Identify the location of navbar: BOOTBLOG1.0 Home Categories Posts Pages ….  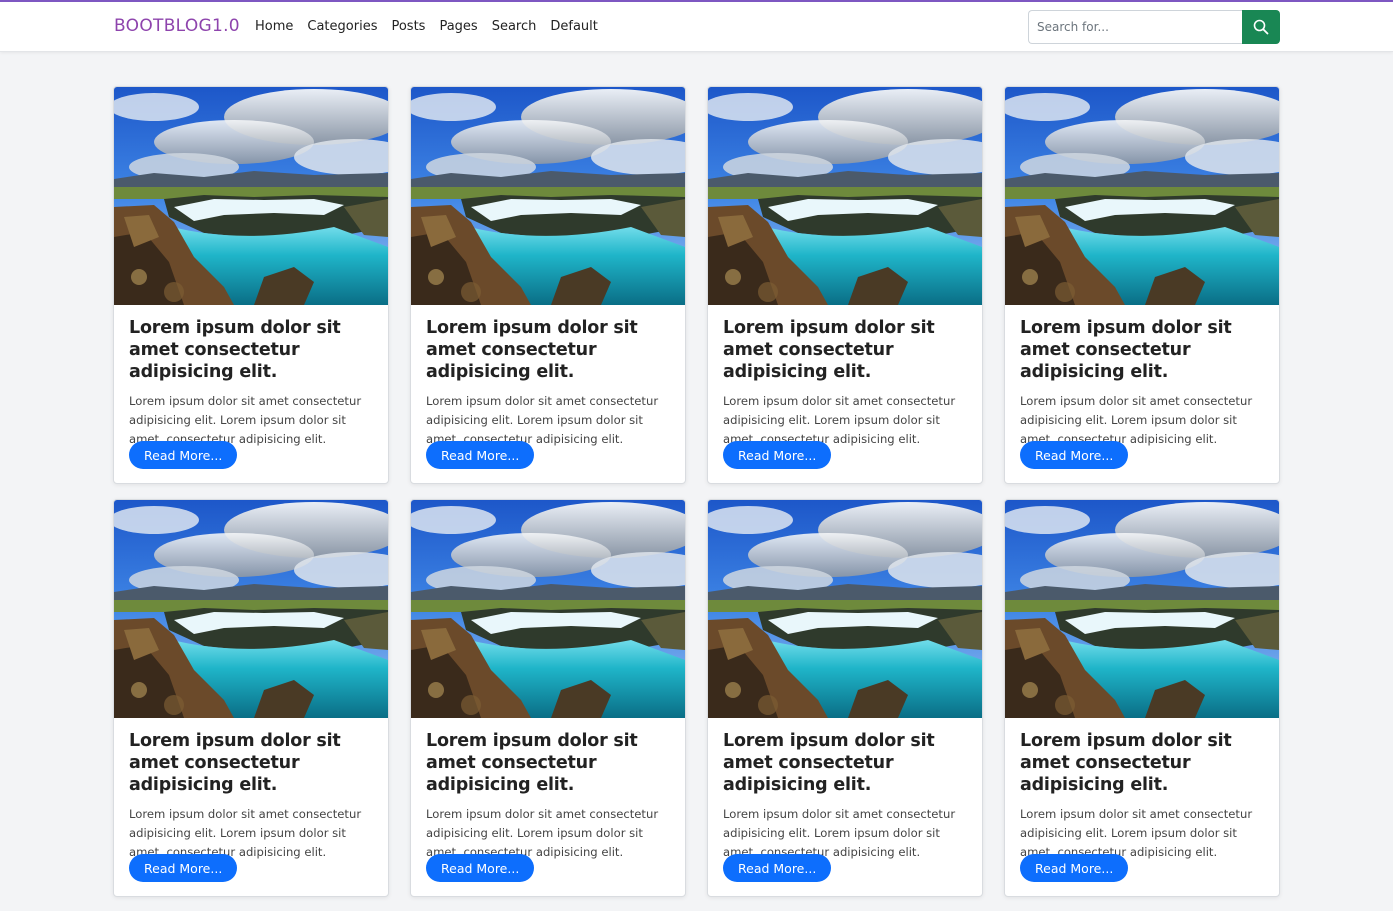
(696, 26).